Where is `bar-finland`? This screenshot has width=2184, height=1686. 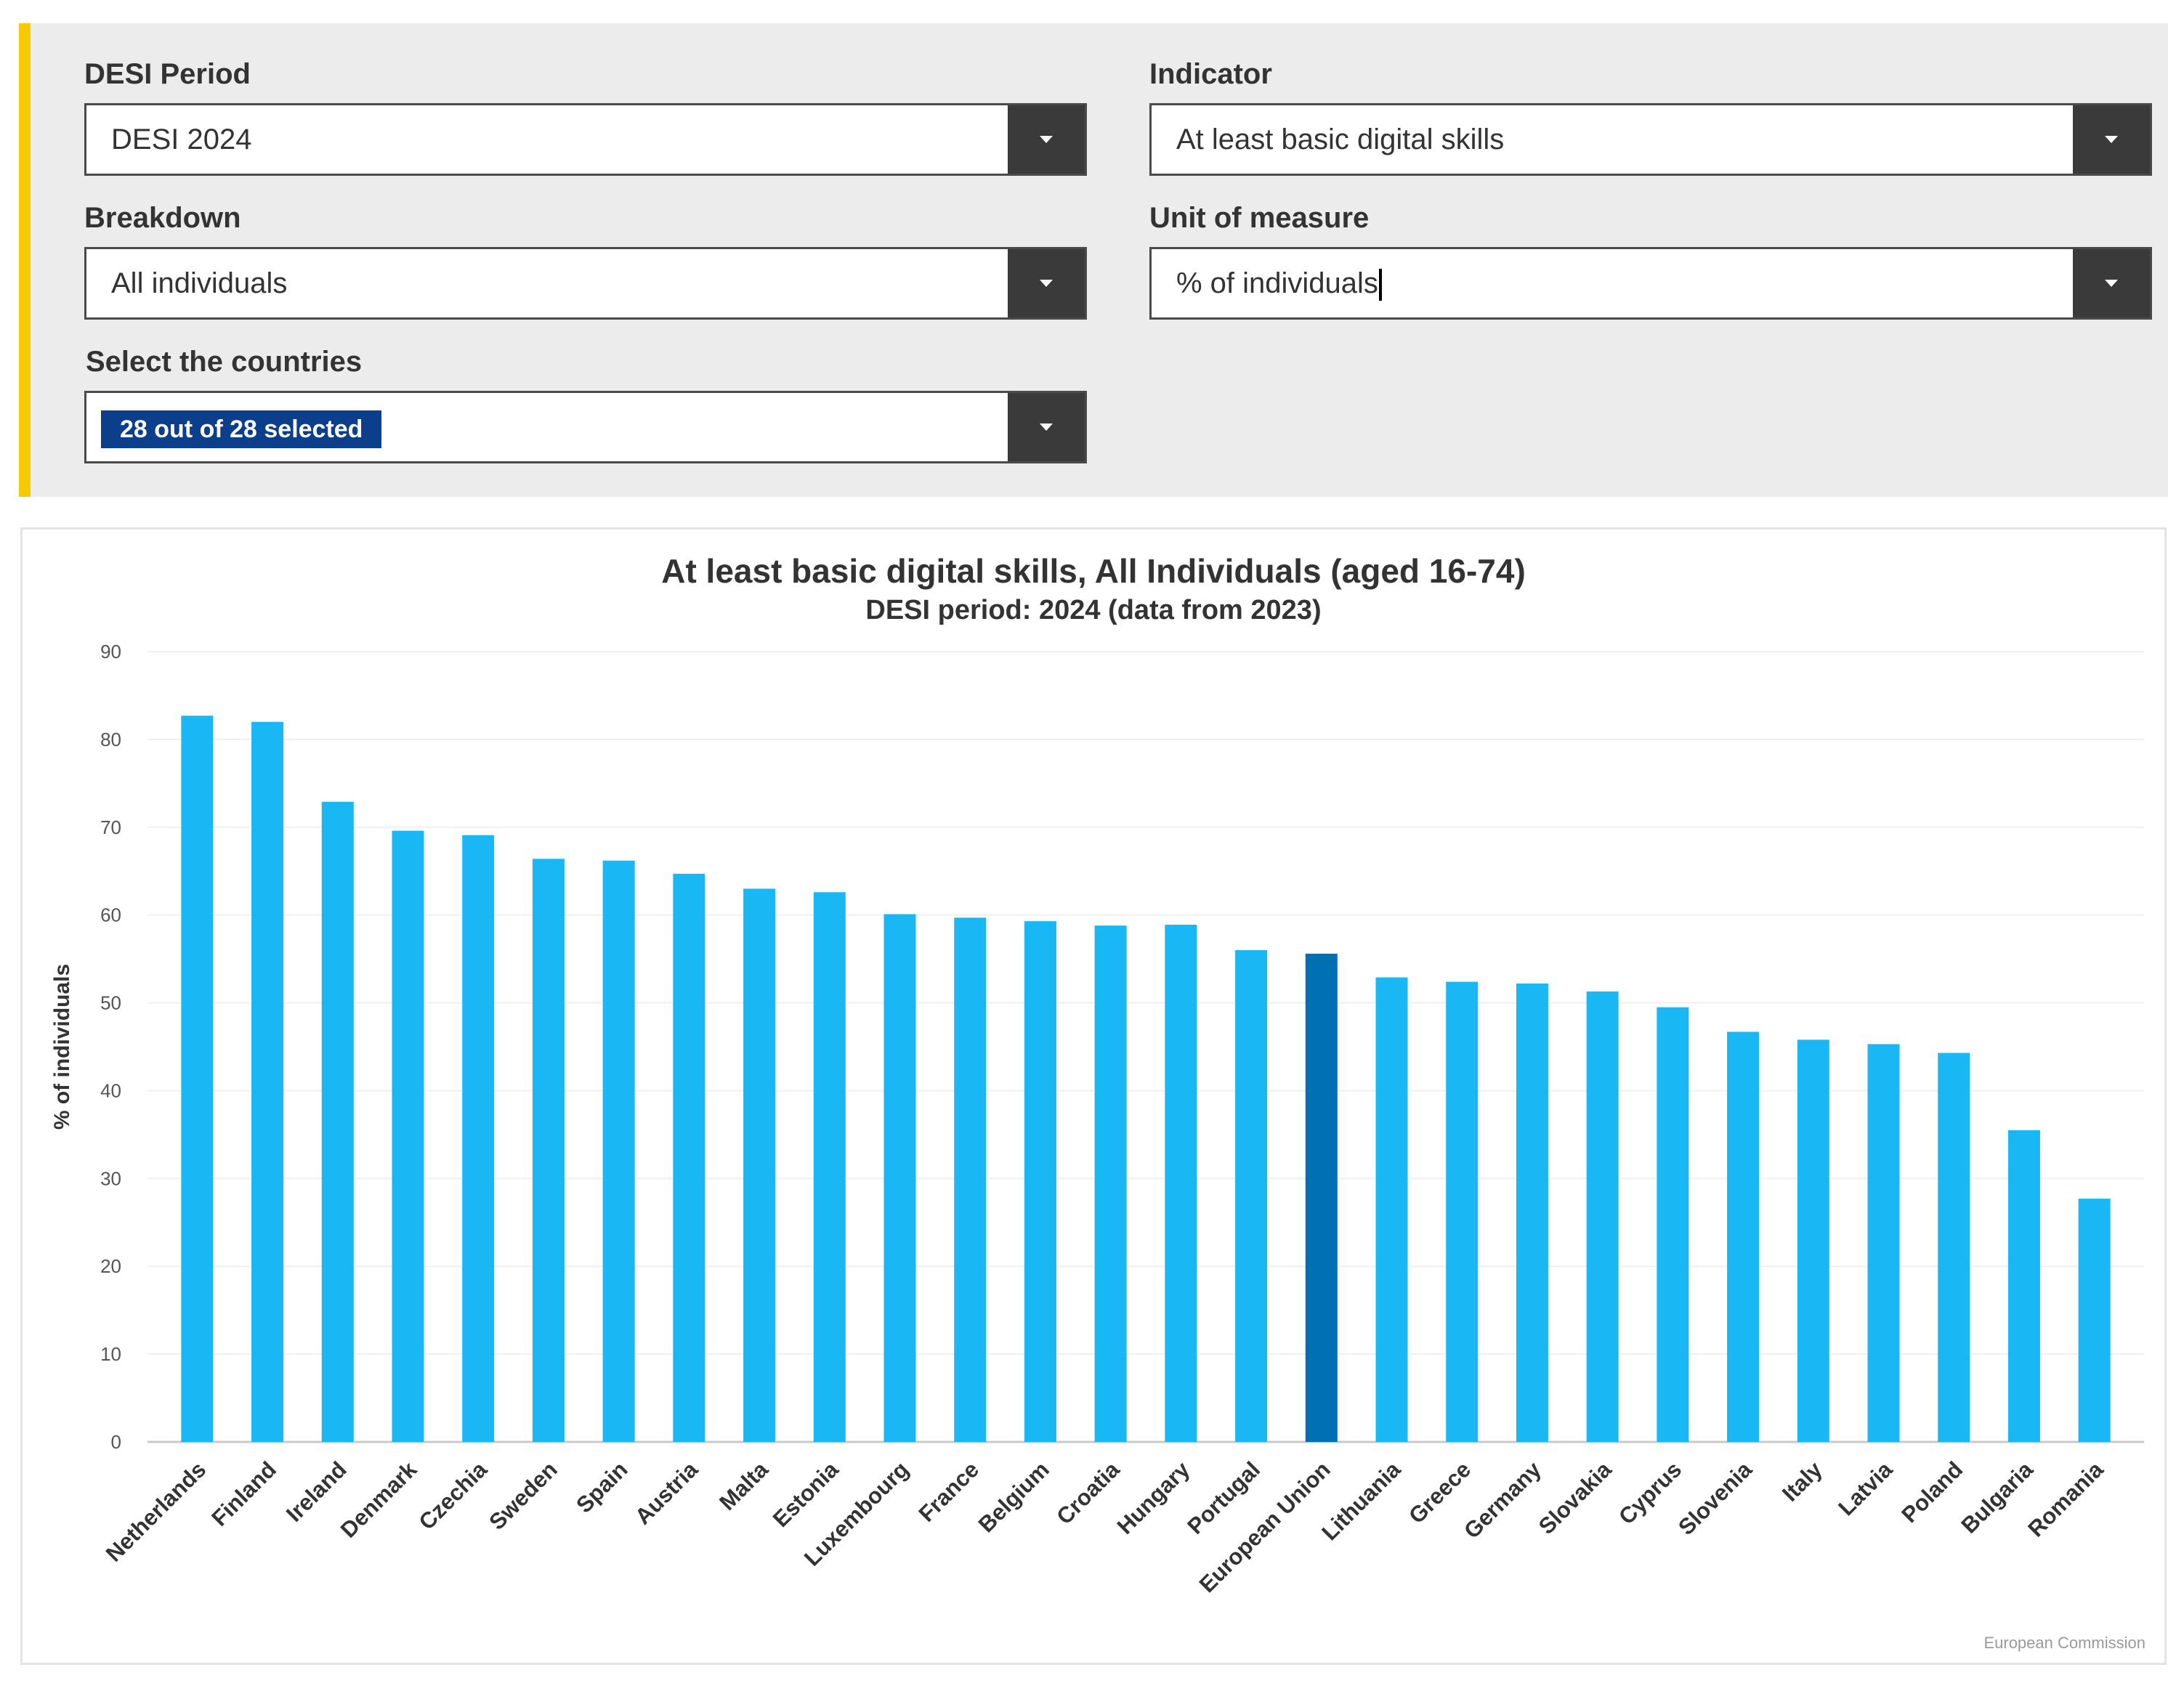
bar-finland is located at coordinates (267, 1081).